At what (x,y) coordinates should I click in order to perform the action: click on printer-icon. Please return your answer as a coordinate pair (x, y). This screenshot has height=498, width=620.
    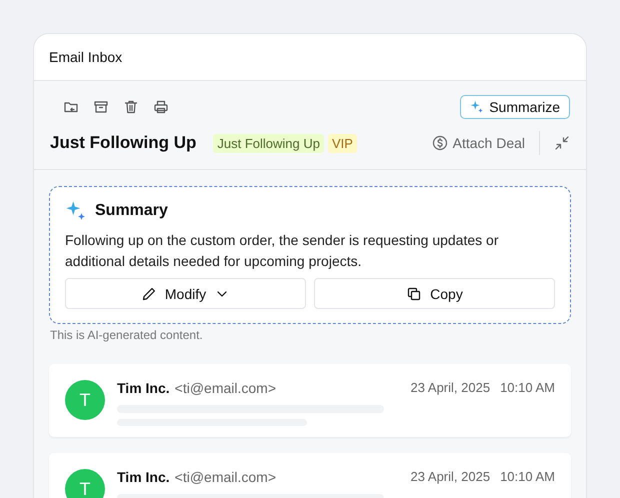
    Looking at the image, I should click on (161, 107).